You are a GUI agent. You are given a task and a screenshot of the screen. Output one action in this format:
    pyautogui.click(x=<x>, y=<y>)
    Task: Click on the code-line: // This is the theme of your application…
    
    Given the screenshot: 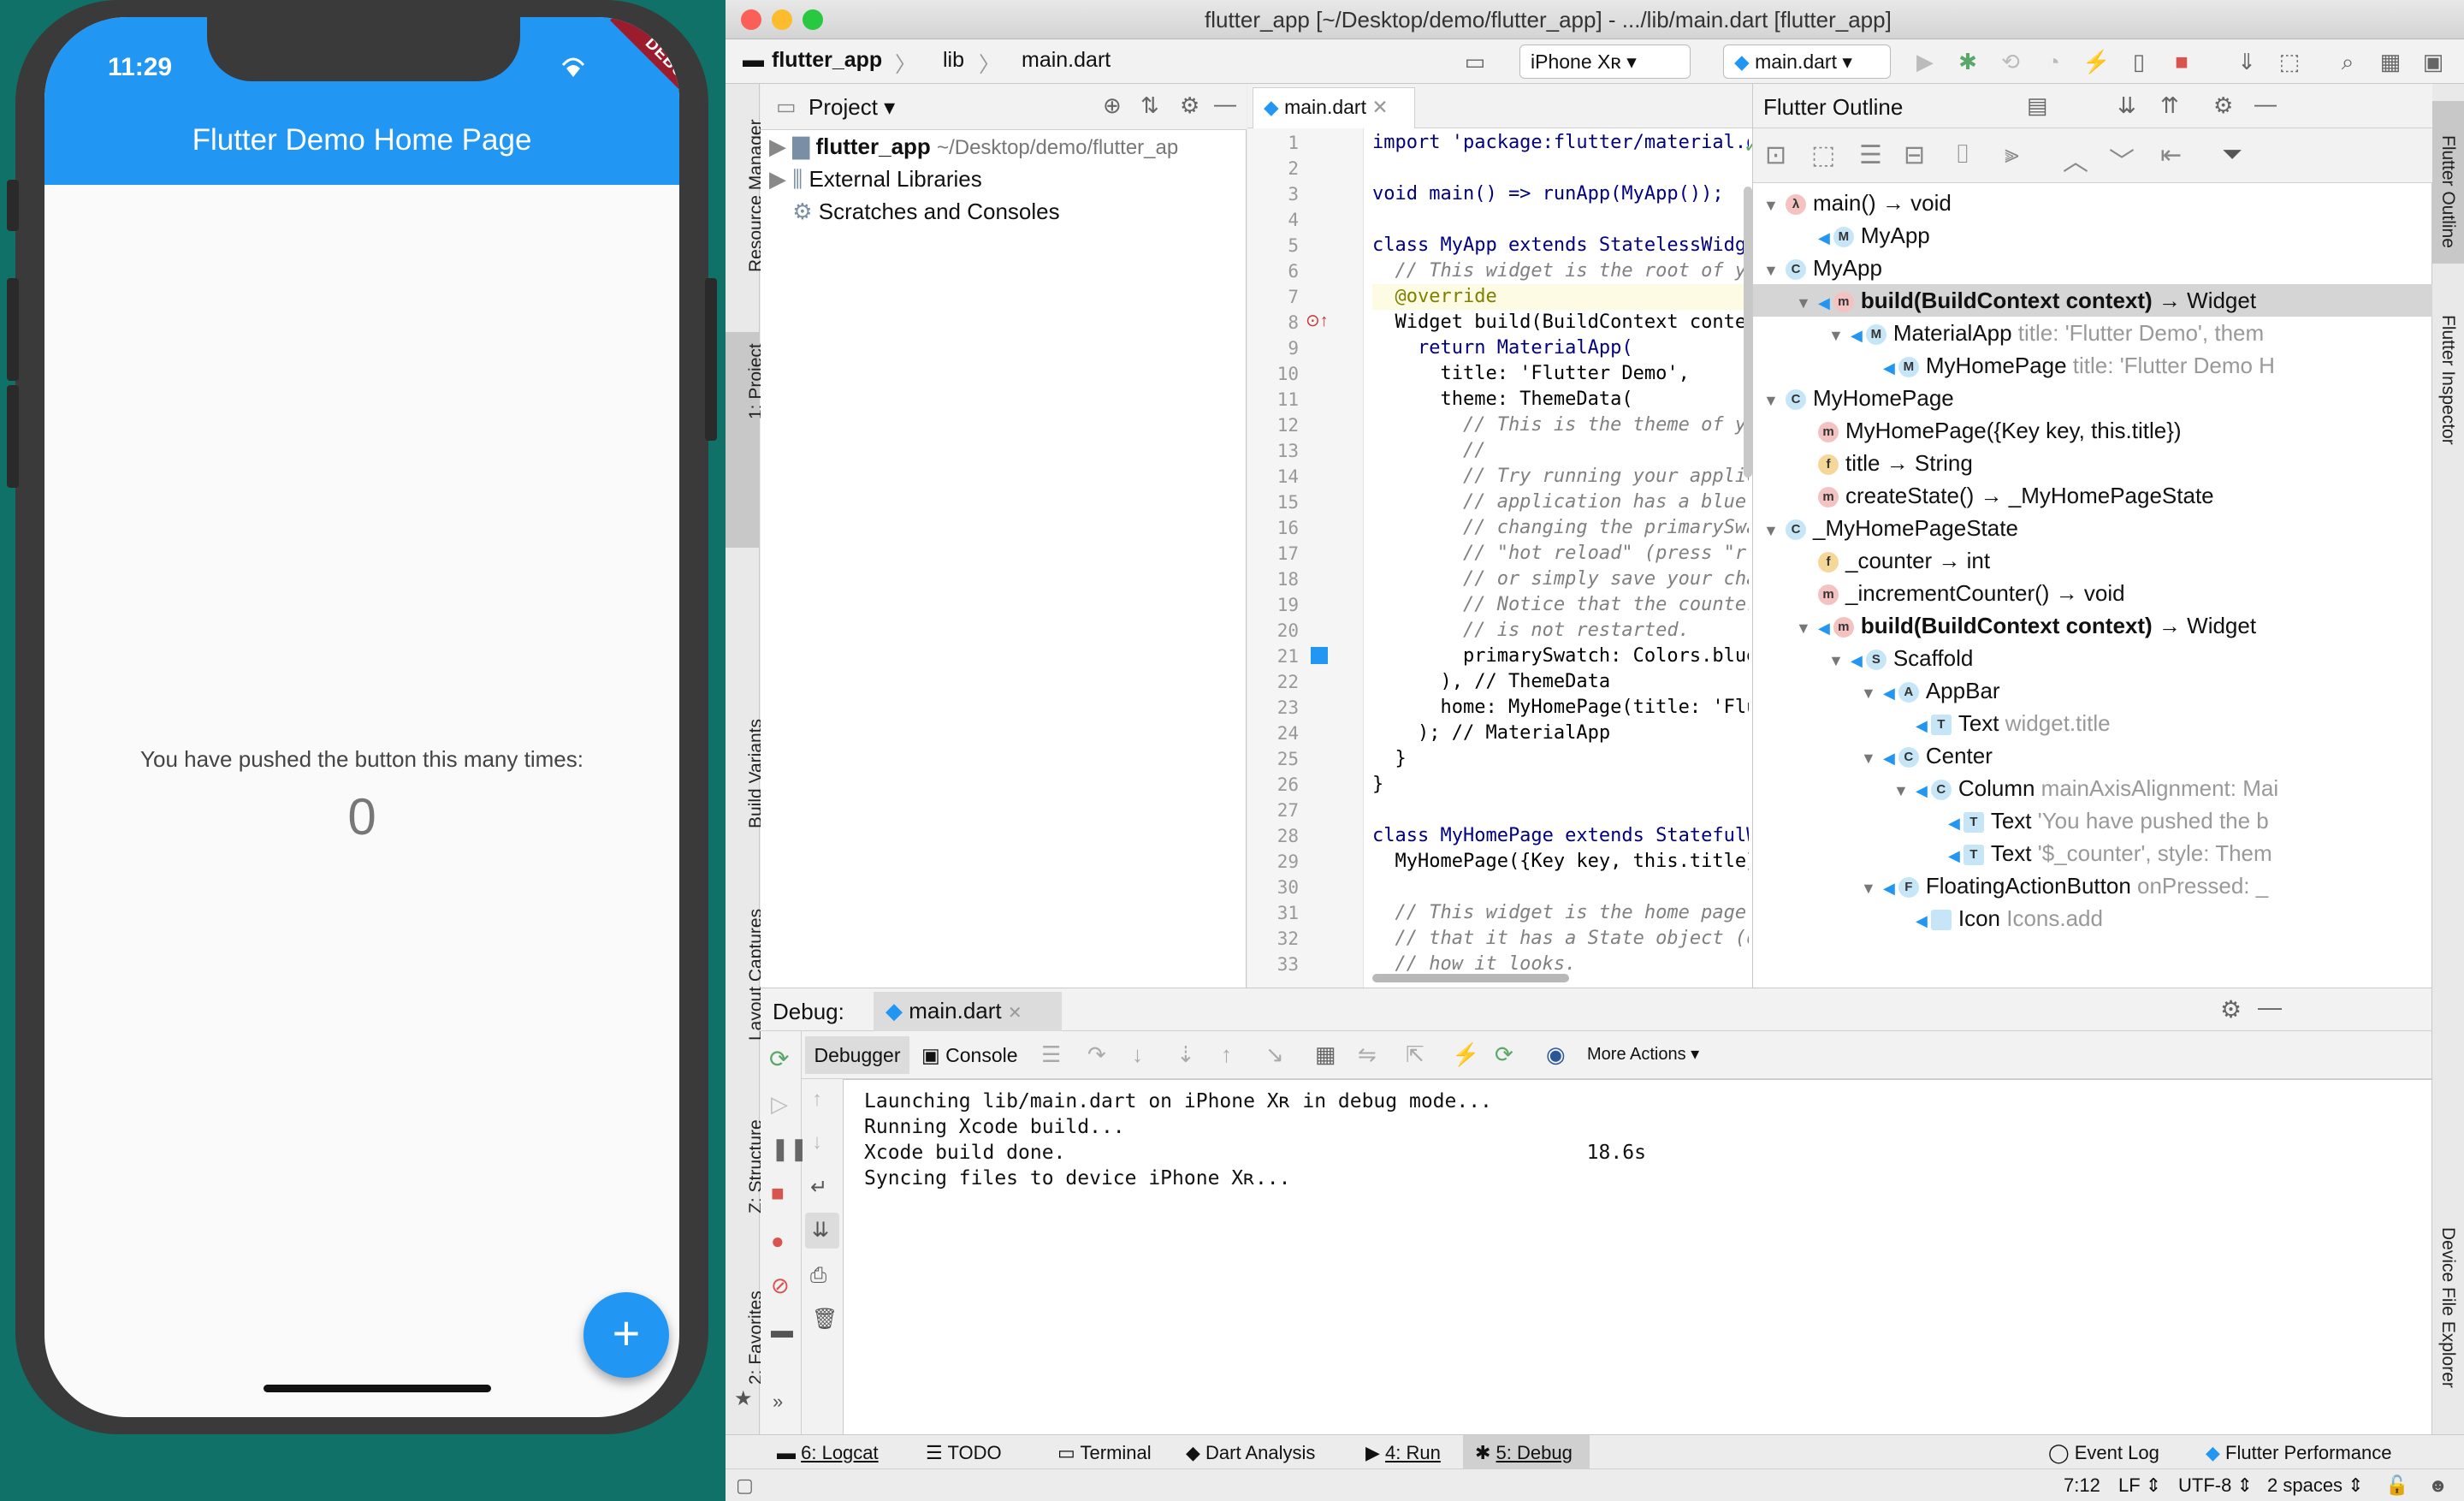 What is the action you would take?
    pyautogui.click(x=1560, y=425)
    